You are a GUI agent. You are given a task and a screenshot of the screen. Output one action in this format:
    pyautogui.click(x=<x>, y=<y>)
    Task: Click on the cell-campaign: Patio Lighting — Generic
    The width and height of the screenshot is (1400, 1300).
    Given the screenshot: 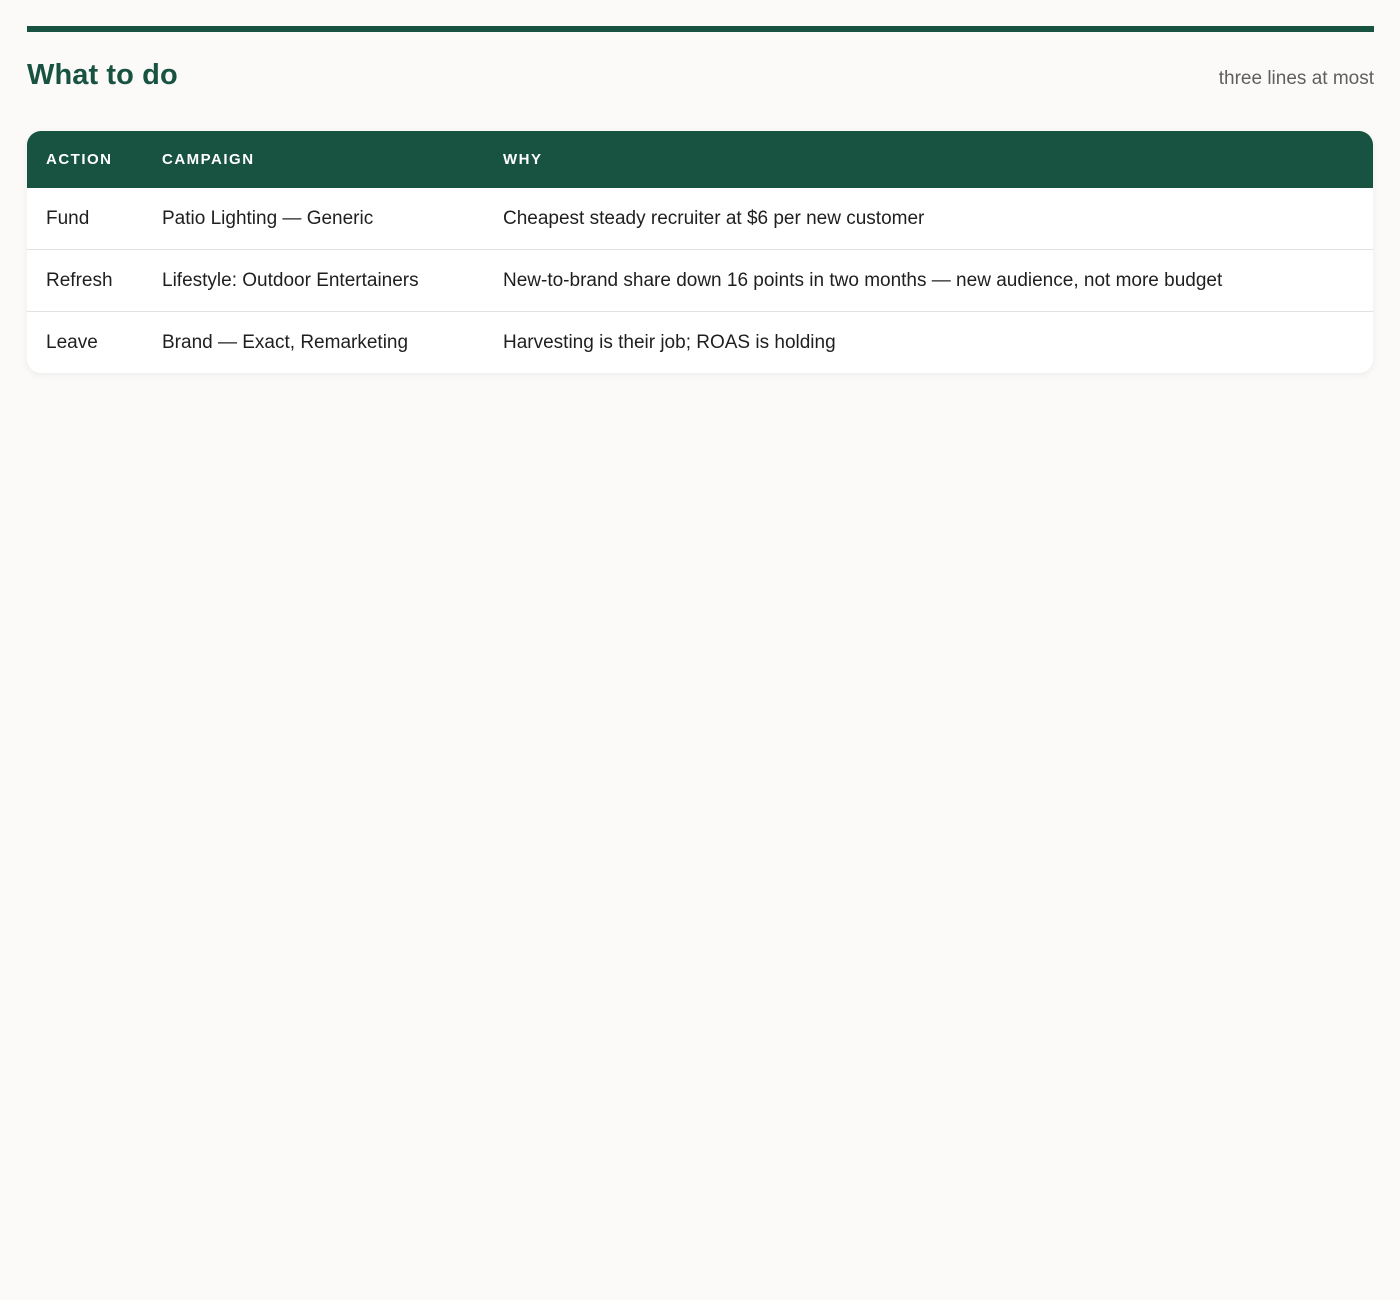 What is the action you would take?
    pyautogui.click(x=268, y=218)
    